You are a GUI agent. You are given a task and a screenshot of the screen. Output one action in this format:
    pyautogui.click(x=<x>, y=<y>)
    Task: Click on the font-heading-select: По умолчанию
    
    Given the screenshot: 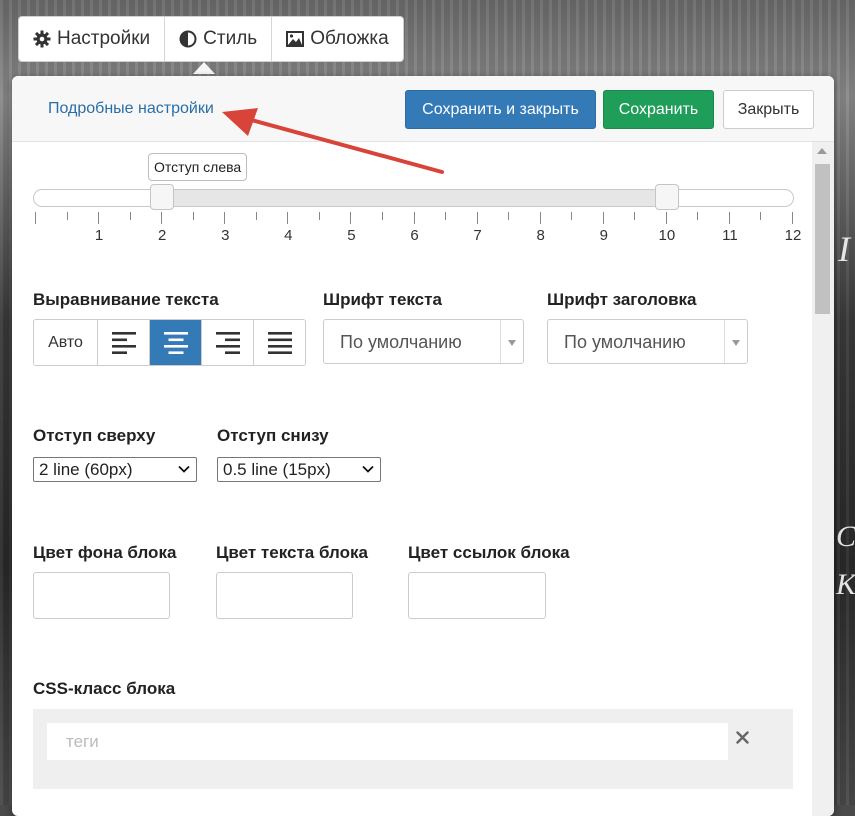 What is the action you would take?
    pyautogui.click(x=647, y=341)
    